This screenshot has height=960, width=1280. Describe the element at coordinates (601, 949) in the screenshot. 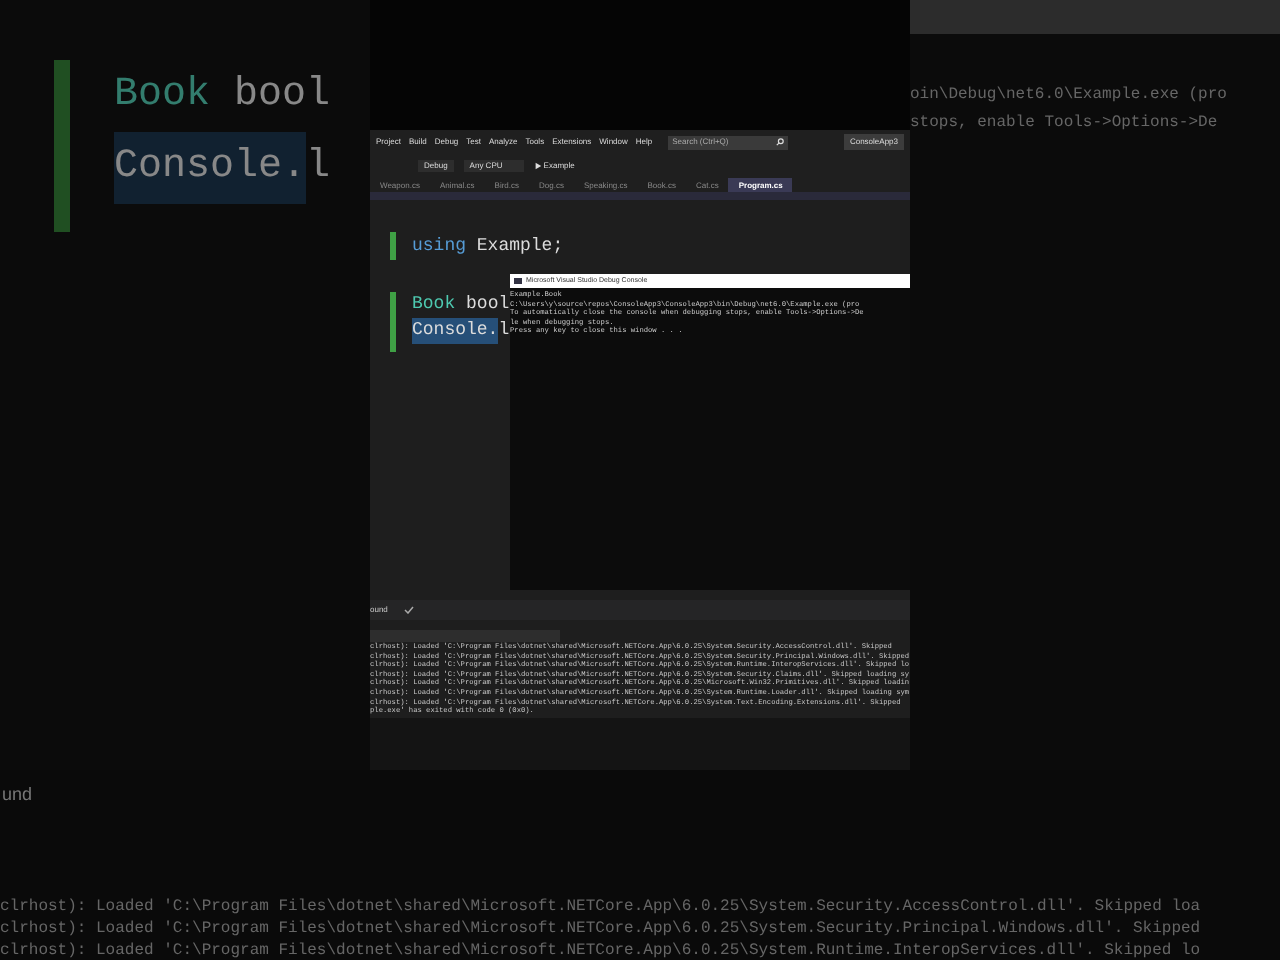

I see `log-line: clrhost): Loaded 'C:\Program Files\dotnet\shared\Microsoft.NETCore.App\6.0.25\System.Runtime.InteropServices.dll'. Skipped lo` at that location.